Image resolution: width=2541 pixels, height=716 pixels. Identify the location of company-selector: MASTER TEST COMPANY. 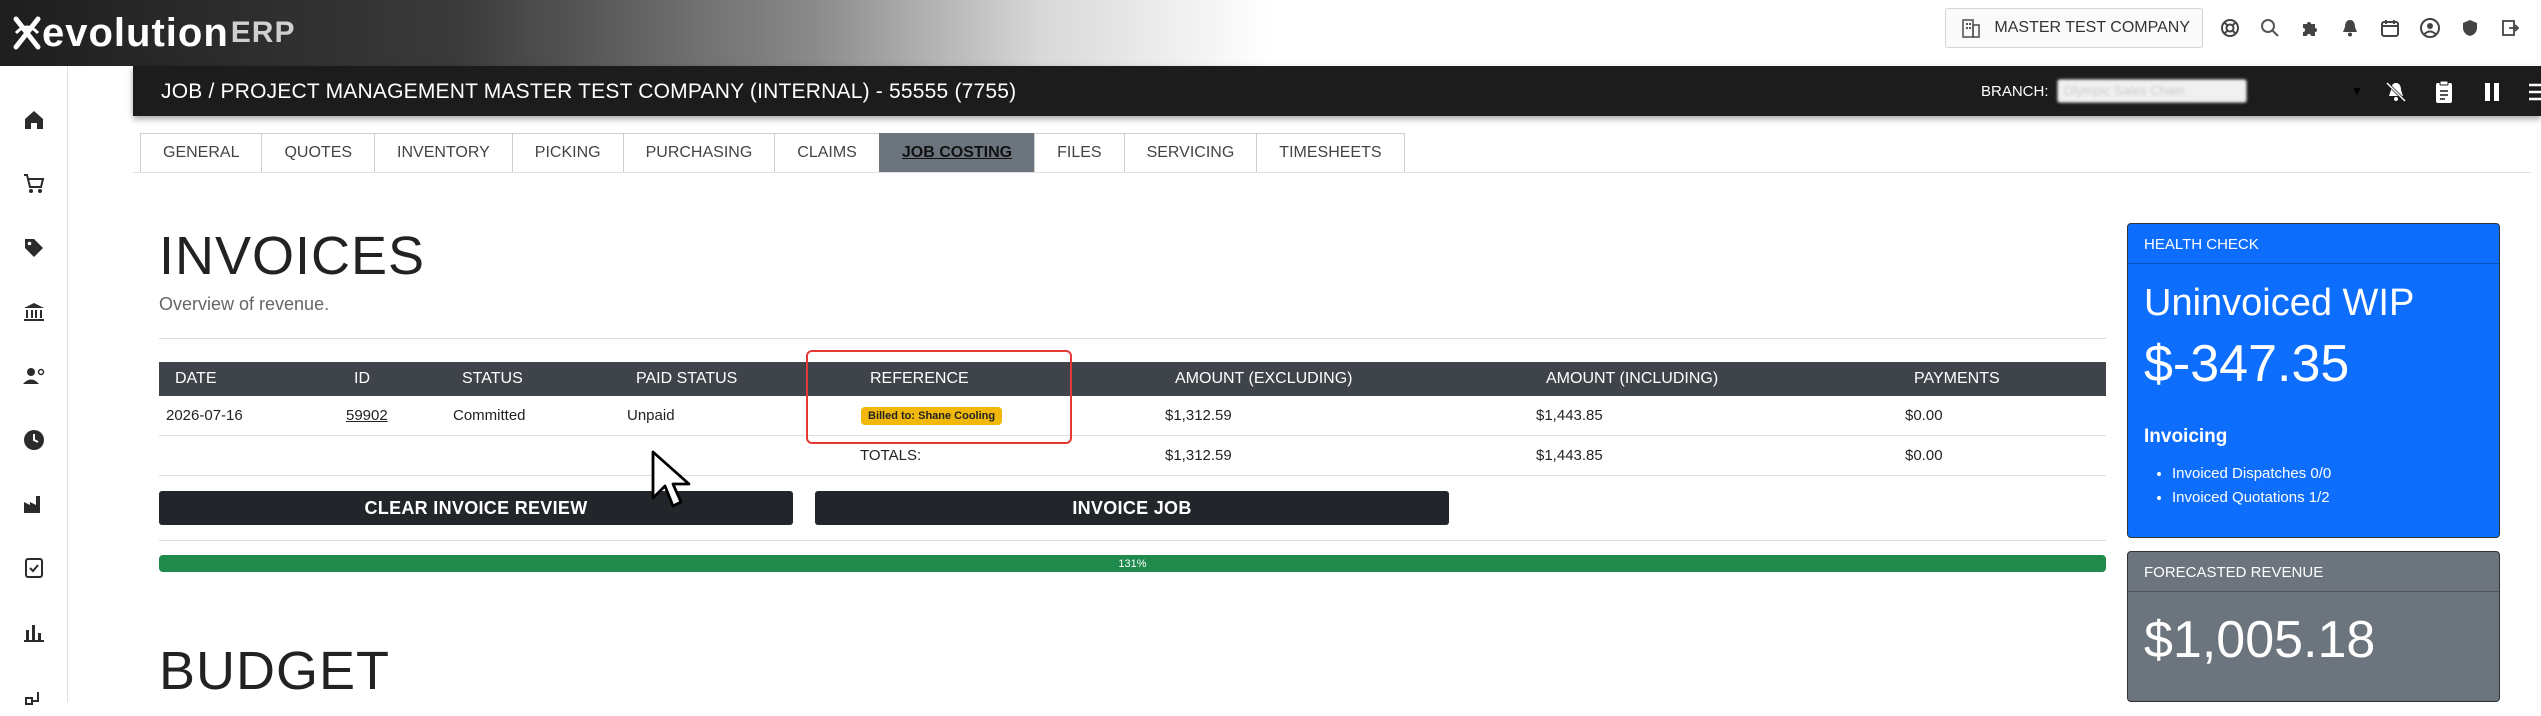
(2074, 28).